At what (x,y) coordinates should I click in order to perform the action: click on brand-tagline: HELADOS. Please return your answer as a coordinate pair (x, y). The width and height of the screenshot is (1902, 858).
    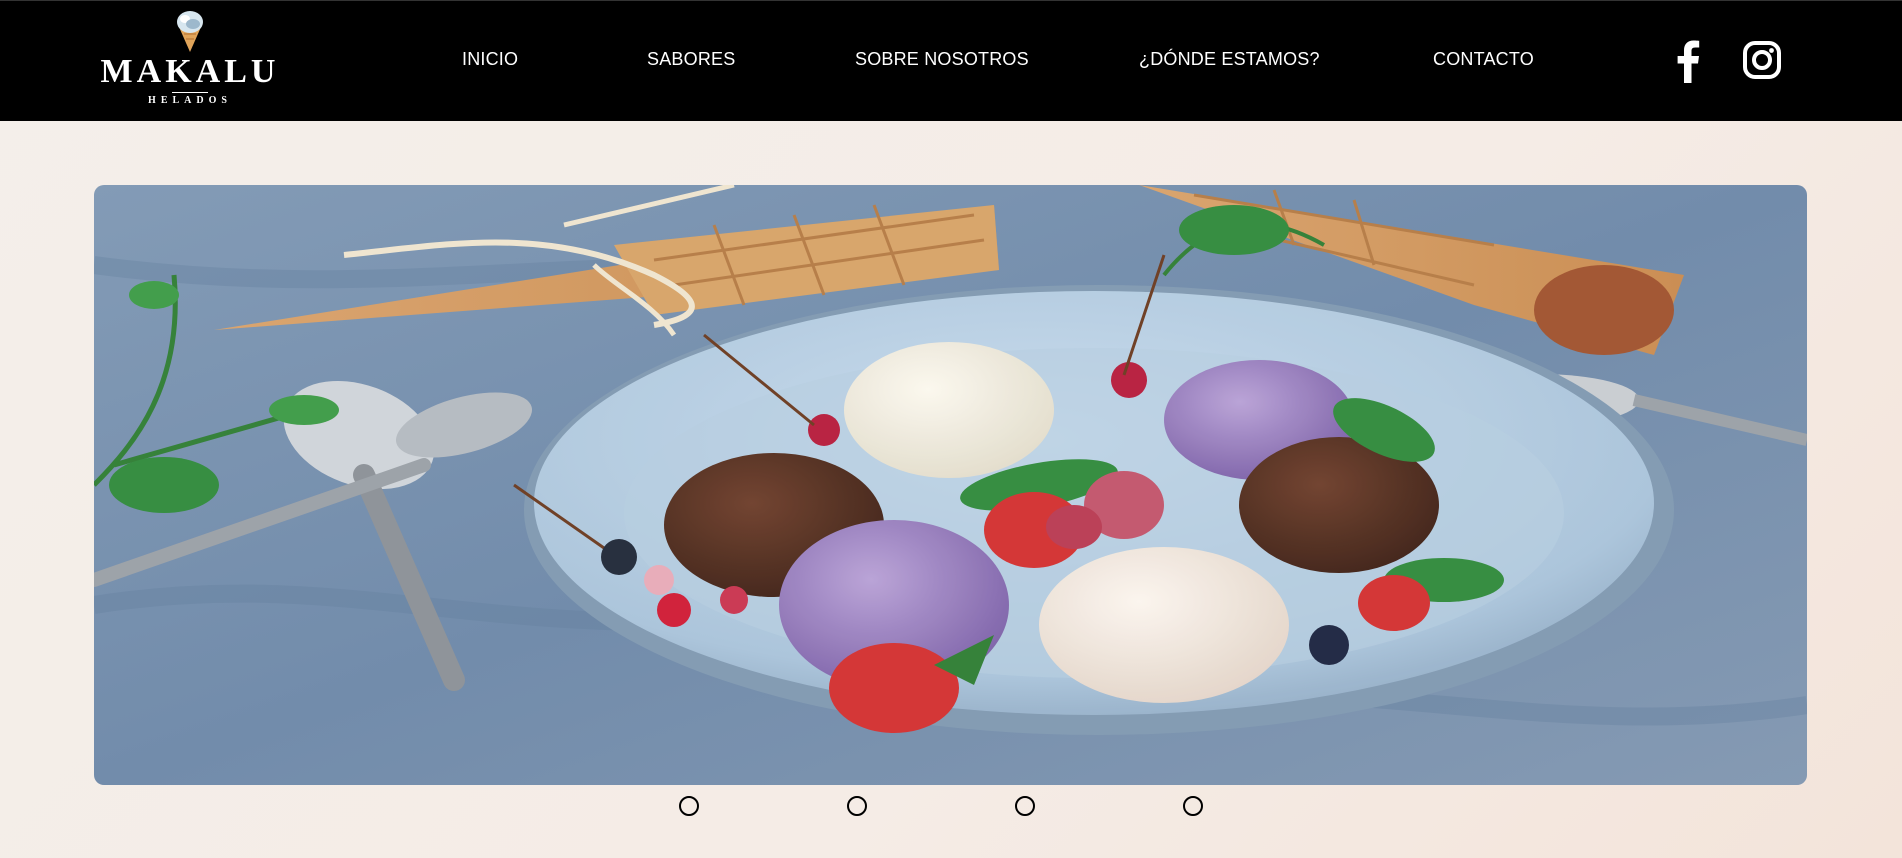
    Looking at the image, I should click on (190, 100).